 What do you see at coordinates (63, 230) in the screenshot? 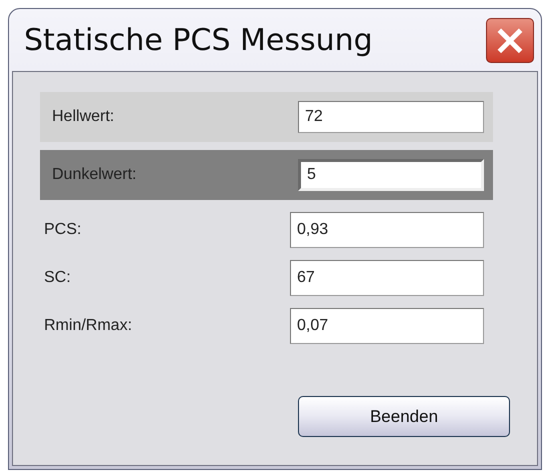
I see `field-label: PCS:` at bounding box center [63, 230].